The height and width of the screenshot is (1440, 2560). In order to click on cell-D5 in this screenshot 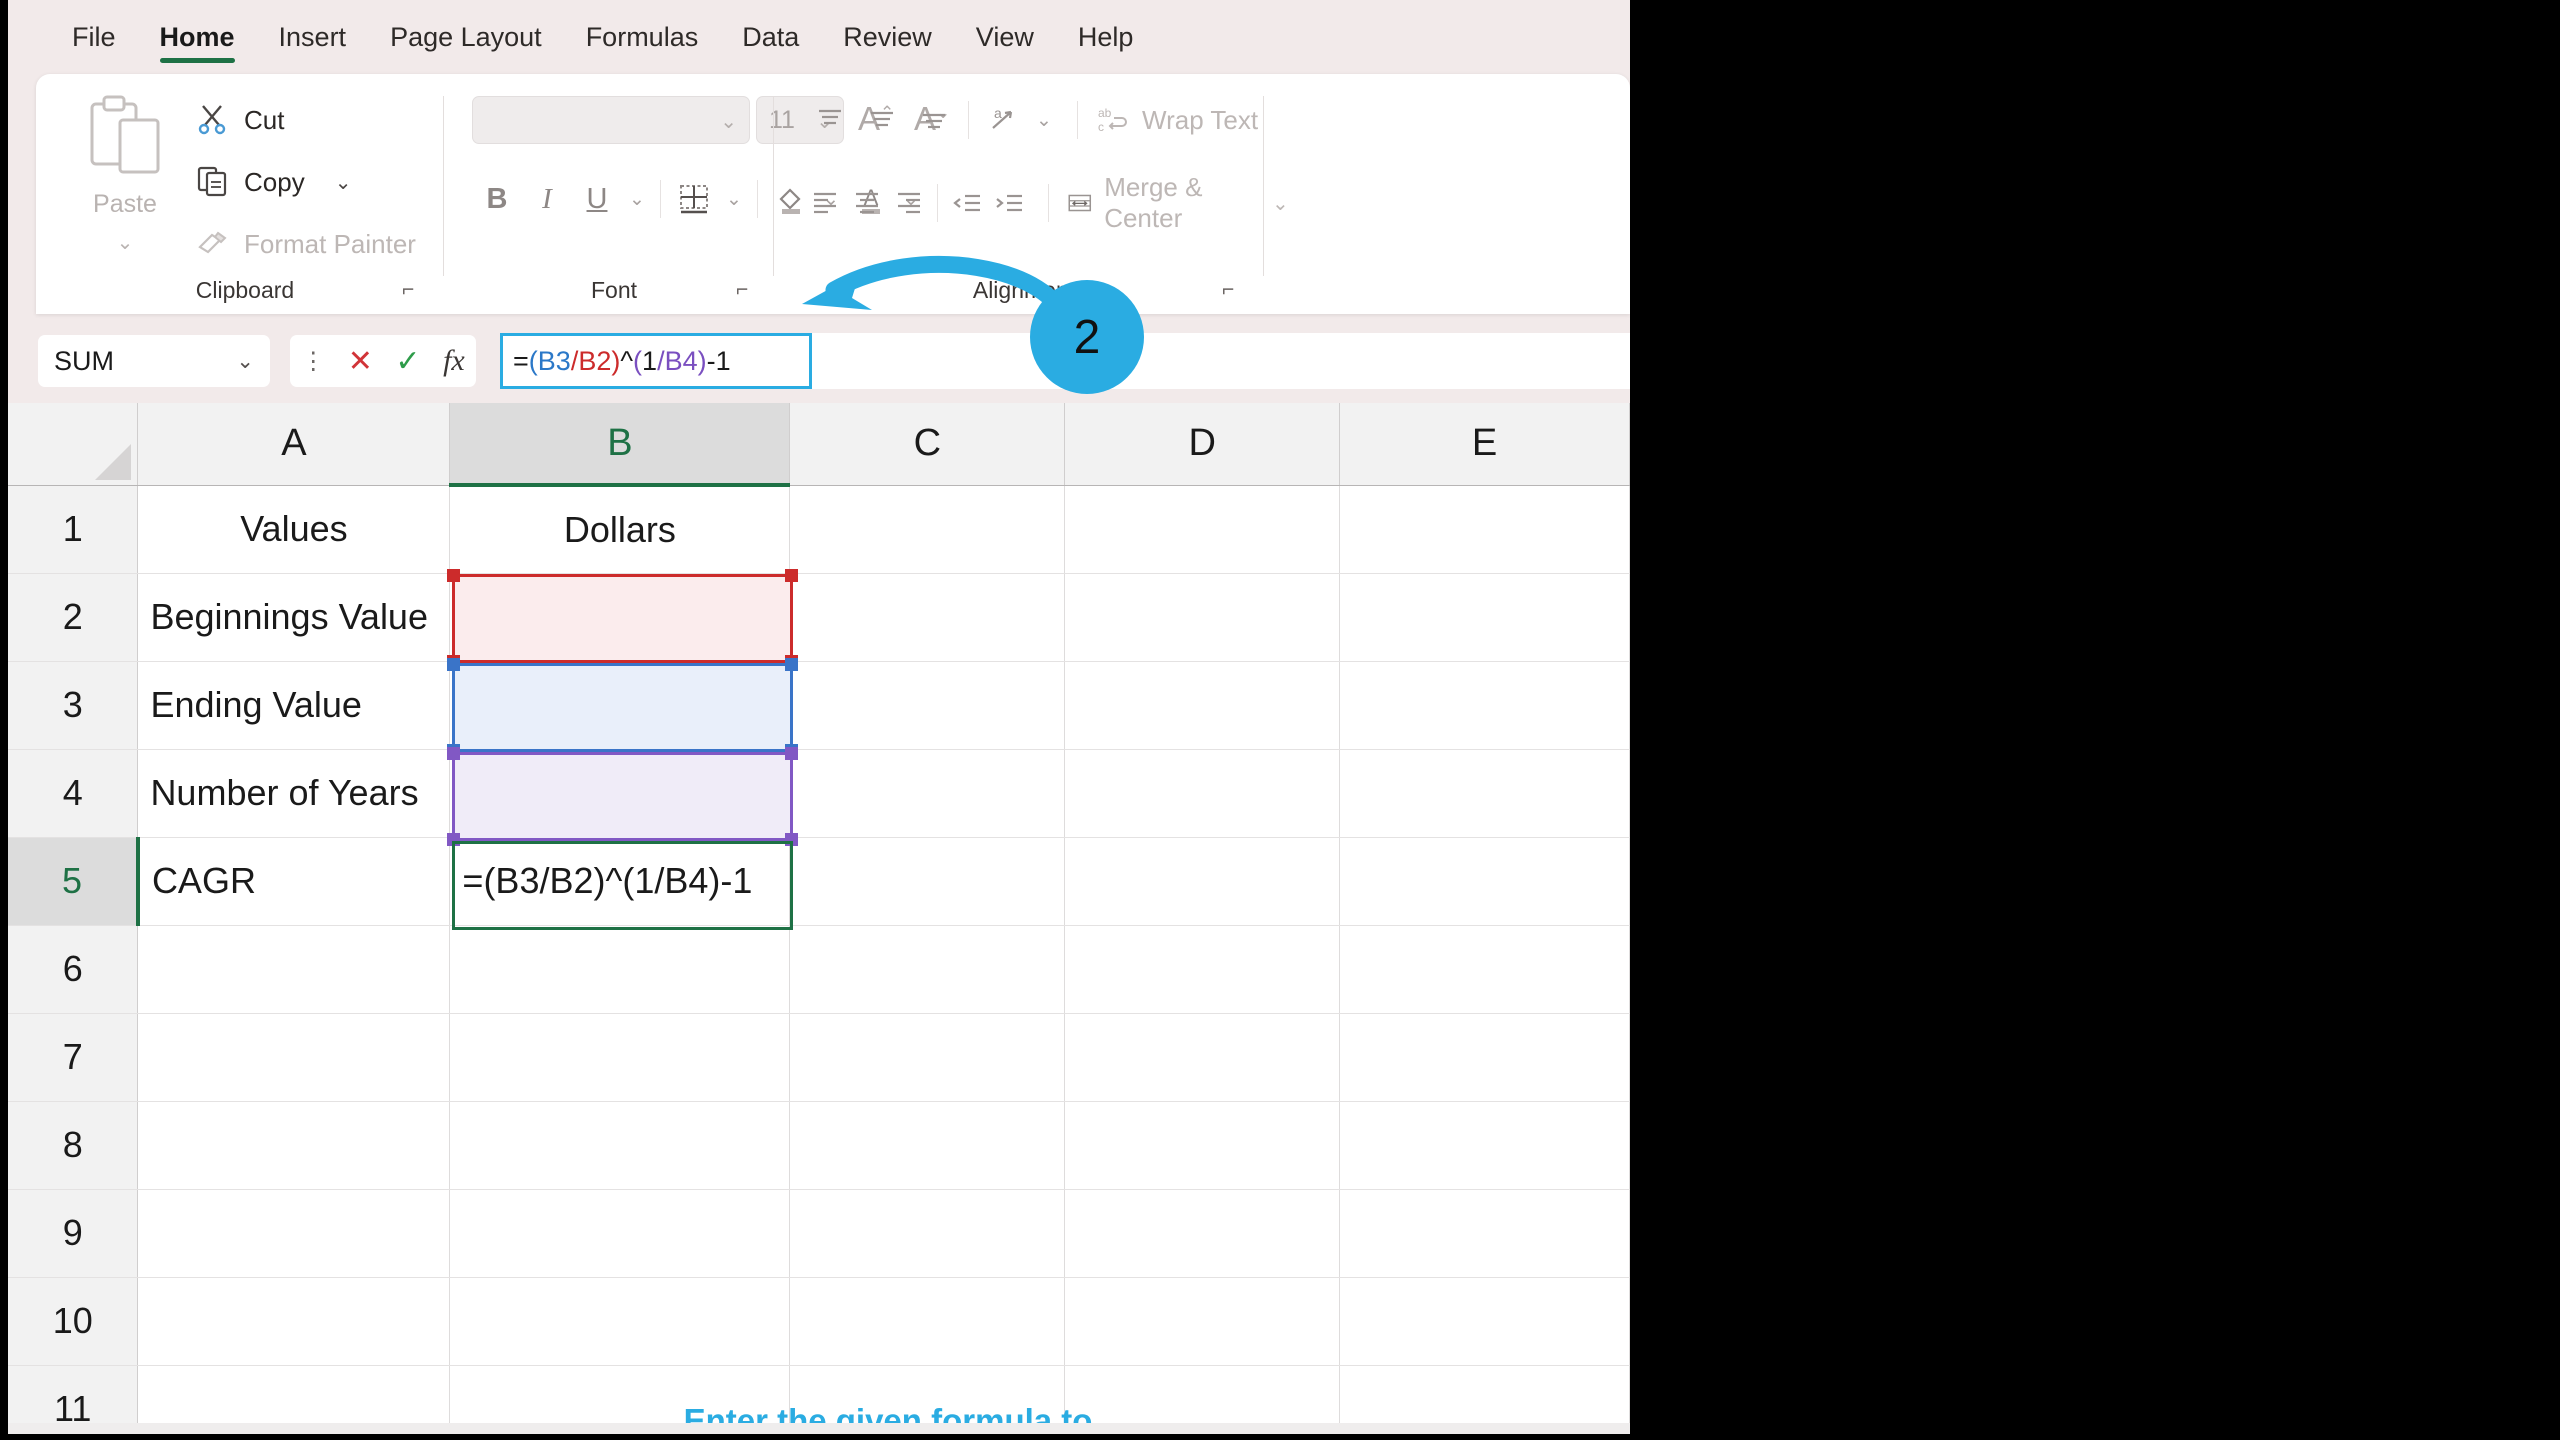, I will do `click(1202, 881)`.